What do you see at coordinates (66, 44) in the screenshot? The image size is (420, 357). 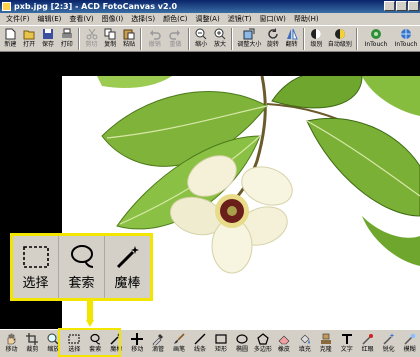 I see `print-label: 打印` at bounding box center [66, 44].